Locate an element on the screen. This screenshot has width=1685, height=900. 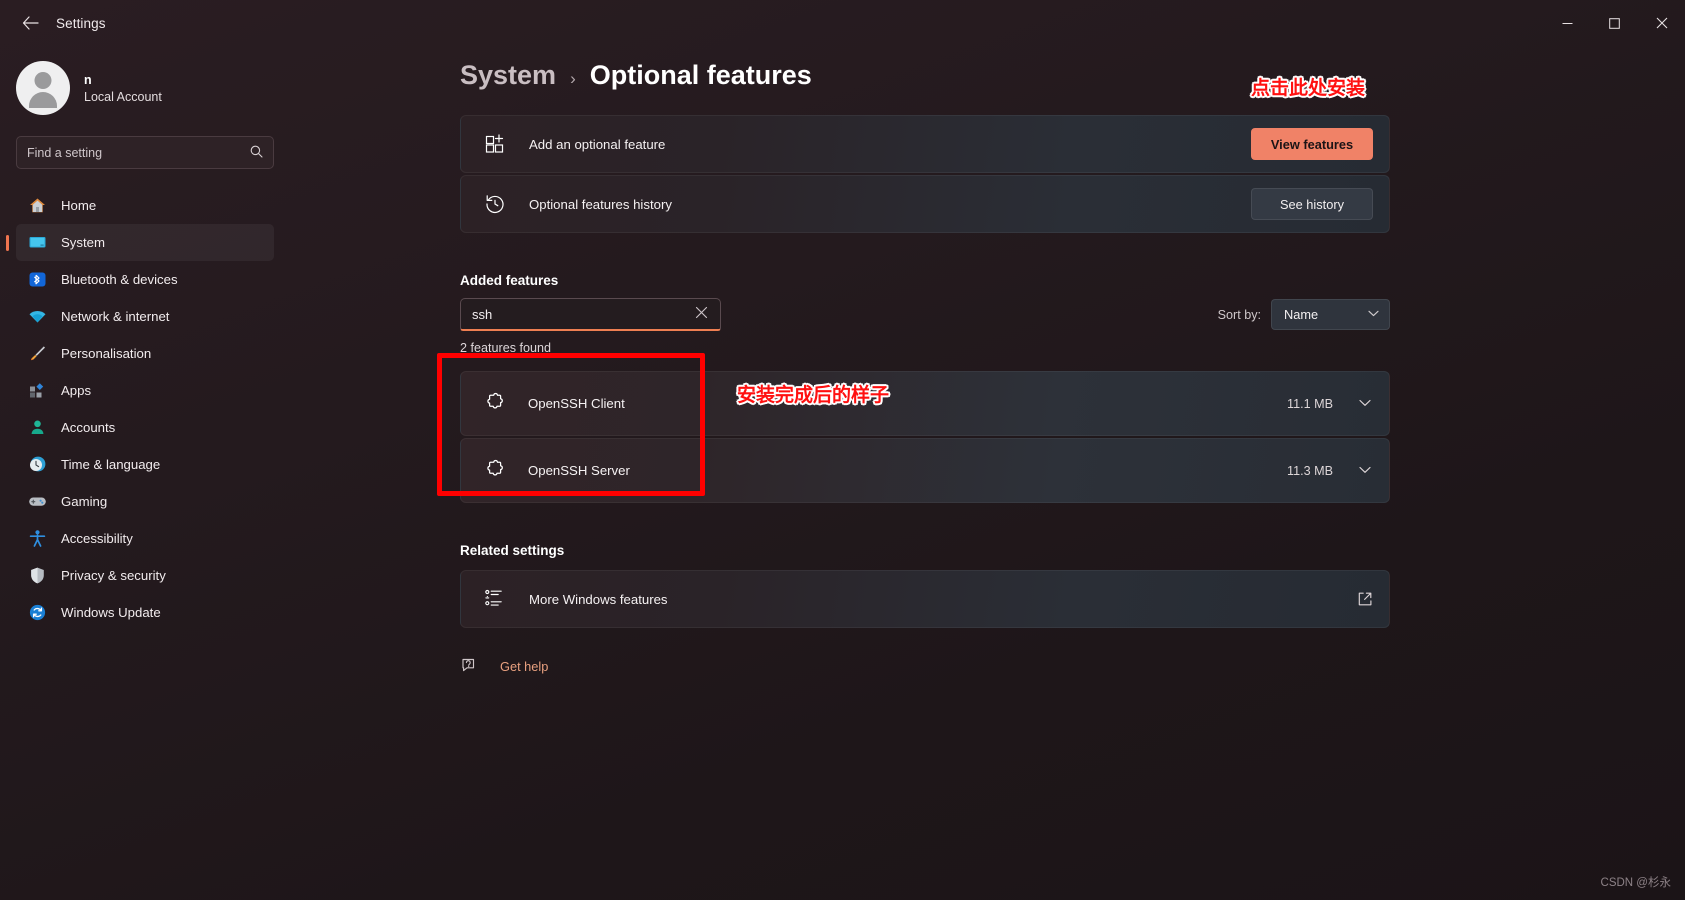
related-settings-list: More Windows features is located at coordinates (925, 599).